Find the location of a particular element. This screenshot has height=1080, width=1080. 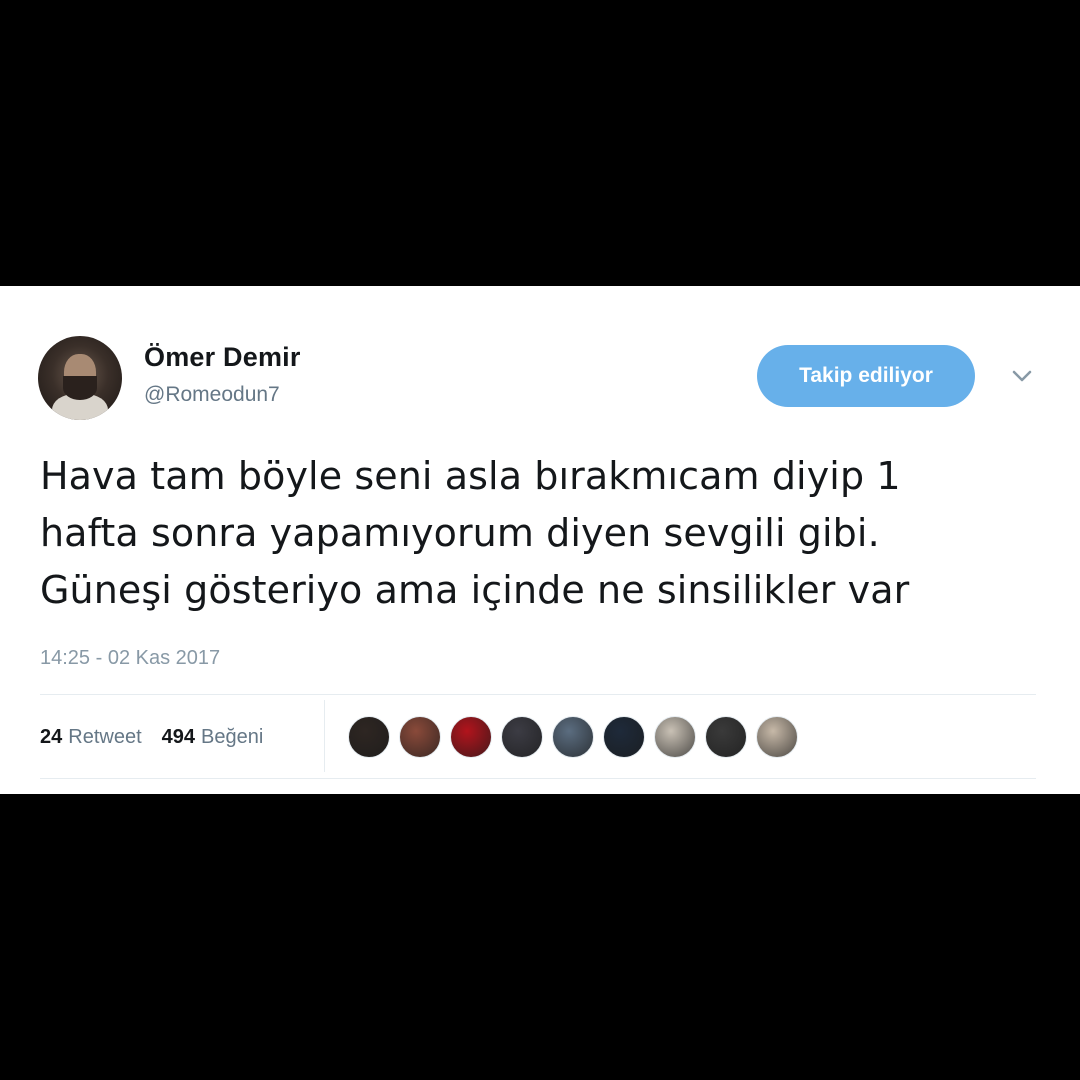

tweet-stats: 24 Retweet 494 Beğeni is located at coordinates (161, 737).